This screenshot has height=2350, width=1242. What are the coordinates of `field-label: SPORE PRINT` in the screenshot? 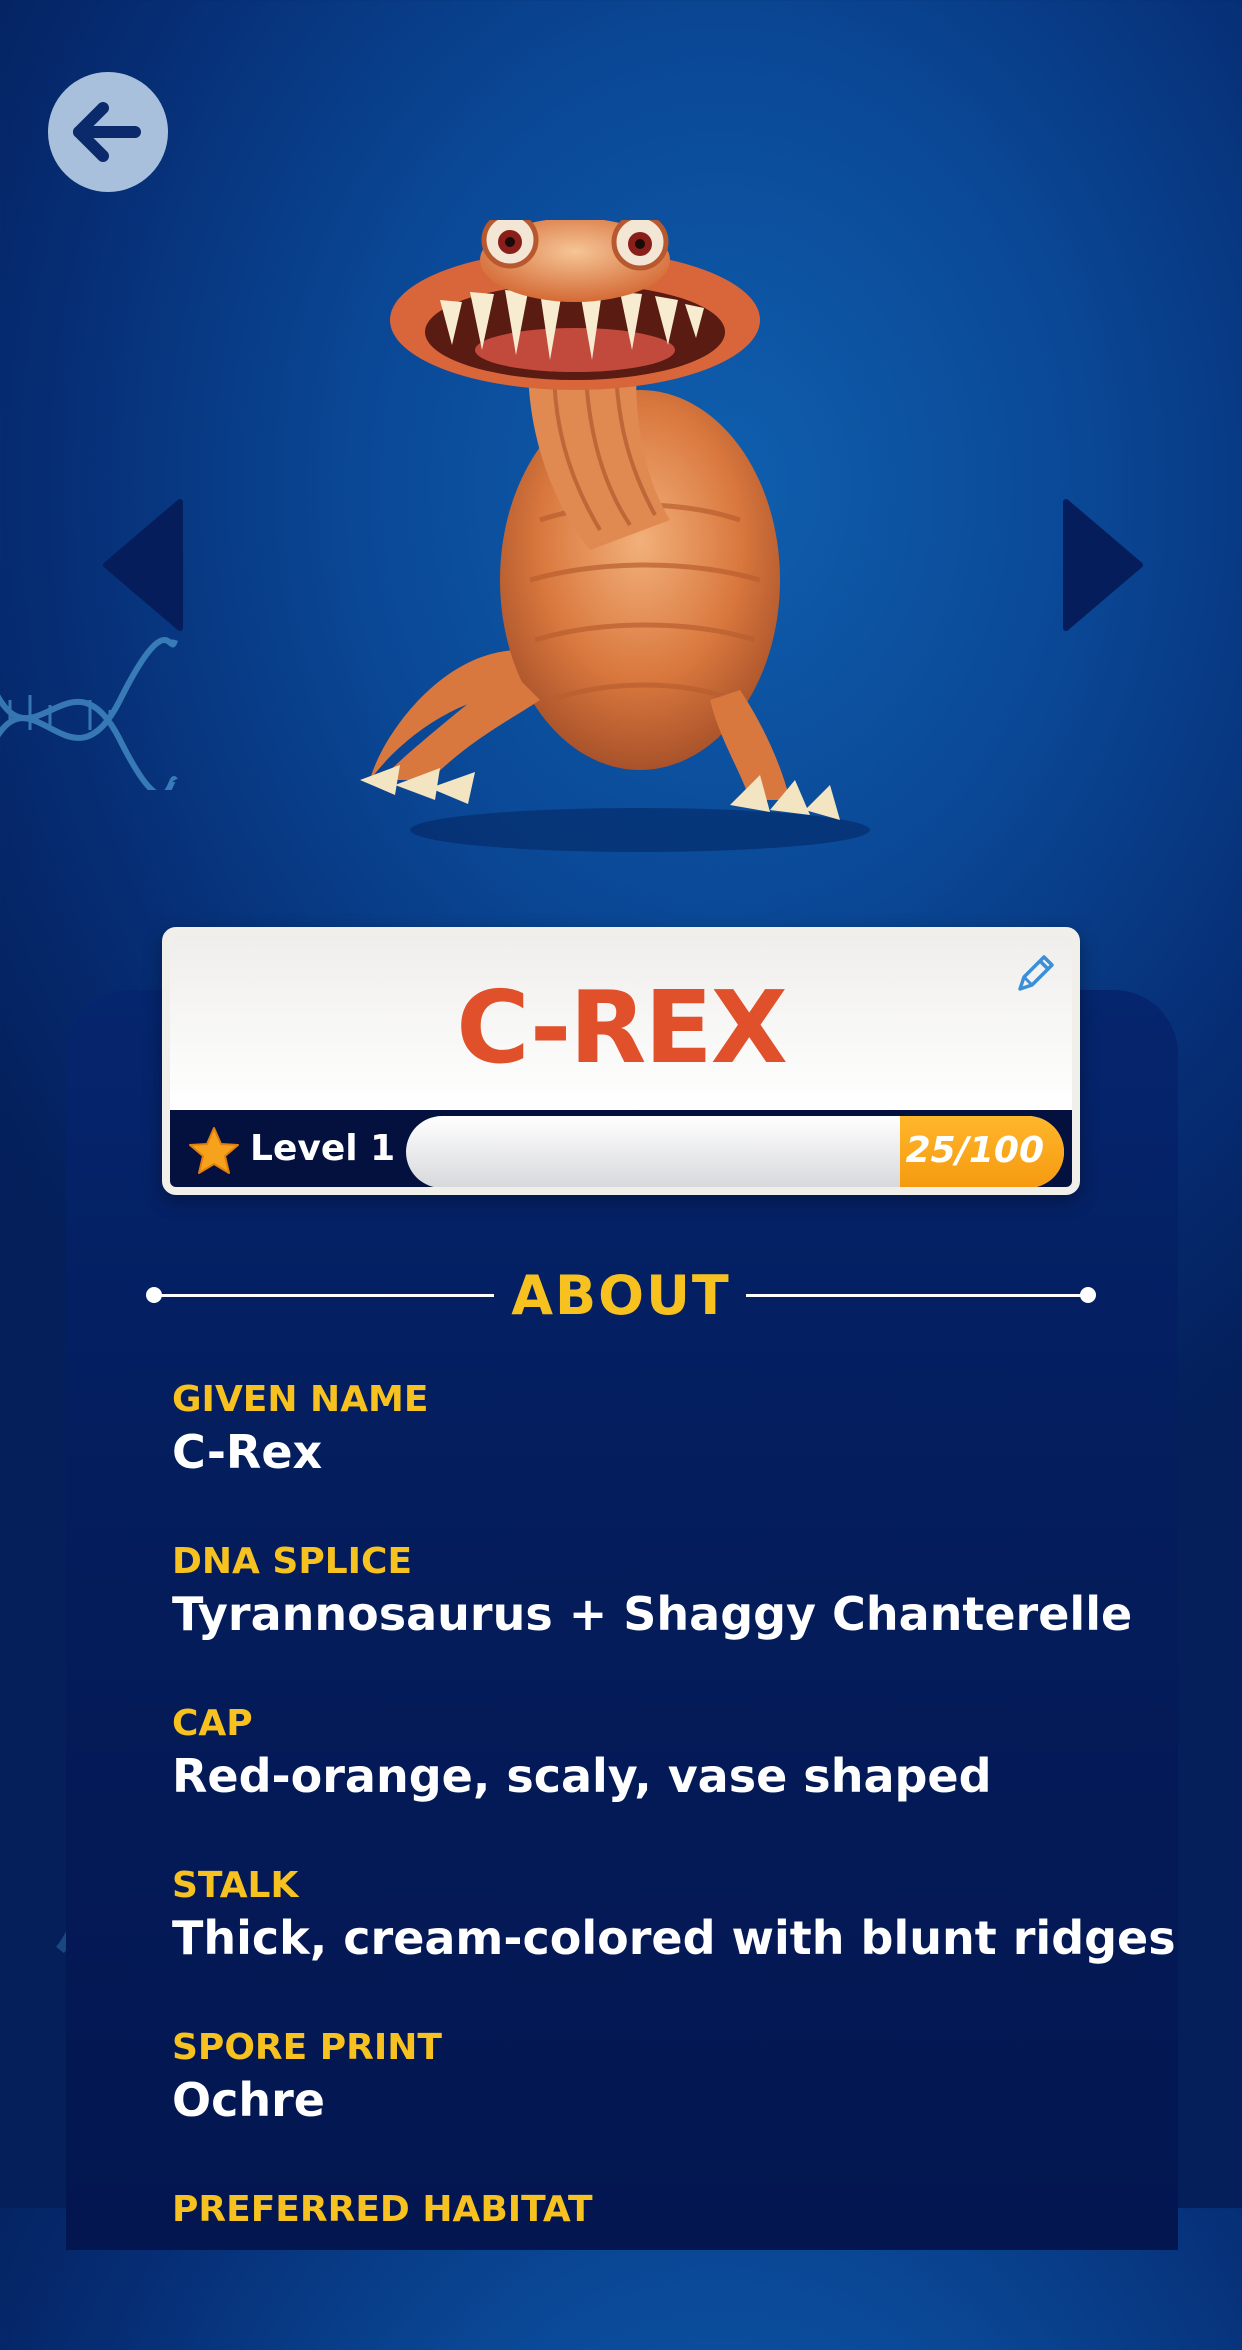 It's located at (307, 2047).